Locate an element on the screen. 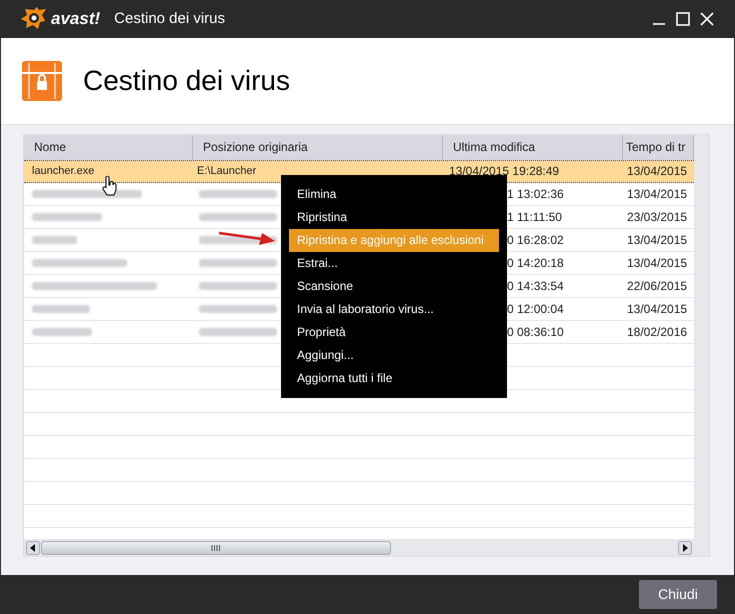  quarantine-date: 18/02/2016 is located at coordinates (657, 331).